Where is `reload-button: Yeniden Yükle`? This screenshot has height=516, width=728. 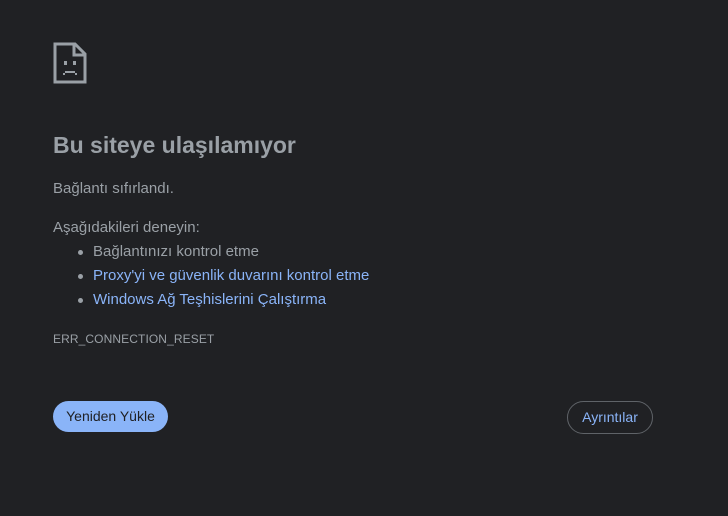 reload-button: Yeniden Yükle is located at coordinates (110, 416).